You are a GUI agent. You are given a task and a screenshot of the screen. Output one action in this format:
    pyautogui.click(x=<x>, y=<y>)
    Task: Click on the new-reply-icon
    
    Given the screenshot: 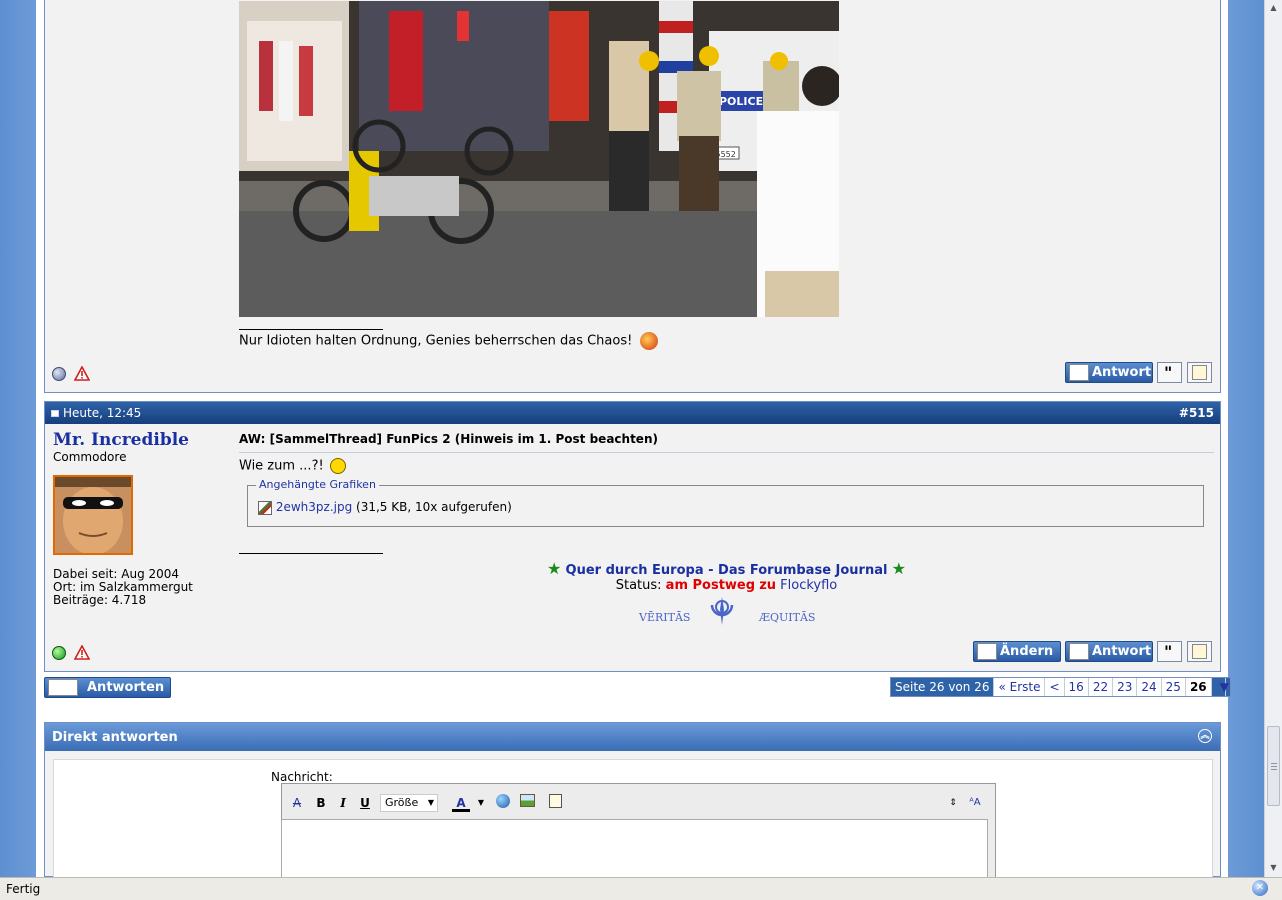 What is the action you would take?
    pyautogui.click(x=63, y=687)
    